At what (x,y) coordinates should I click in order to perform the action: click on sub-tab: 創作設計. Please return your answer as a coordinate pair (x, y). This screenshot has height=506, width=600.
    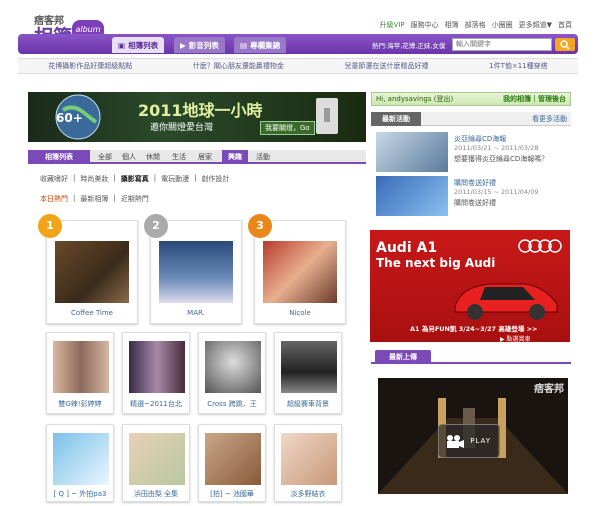
    Looking at the image, I should click on (215, 179).